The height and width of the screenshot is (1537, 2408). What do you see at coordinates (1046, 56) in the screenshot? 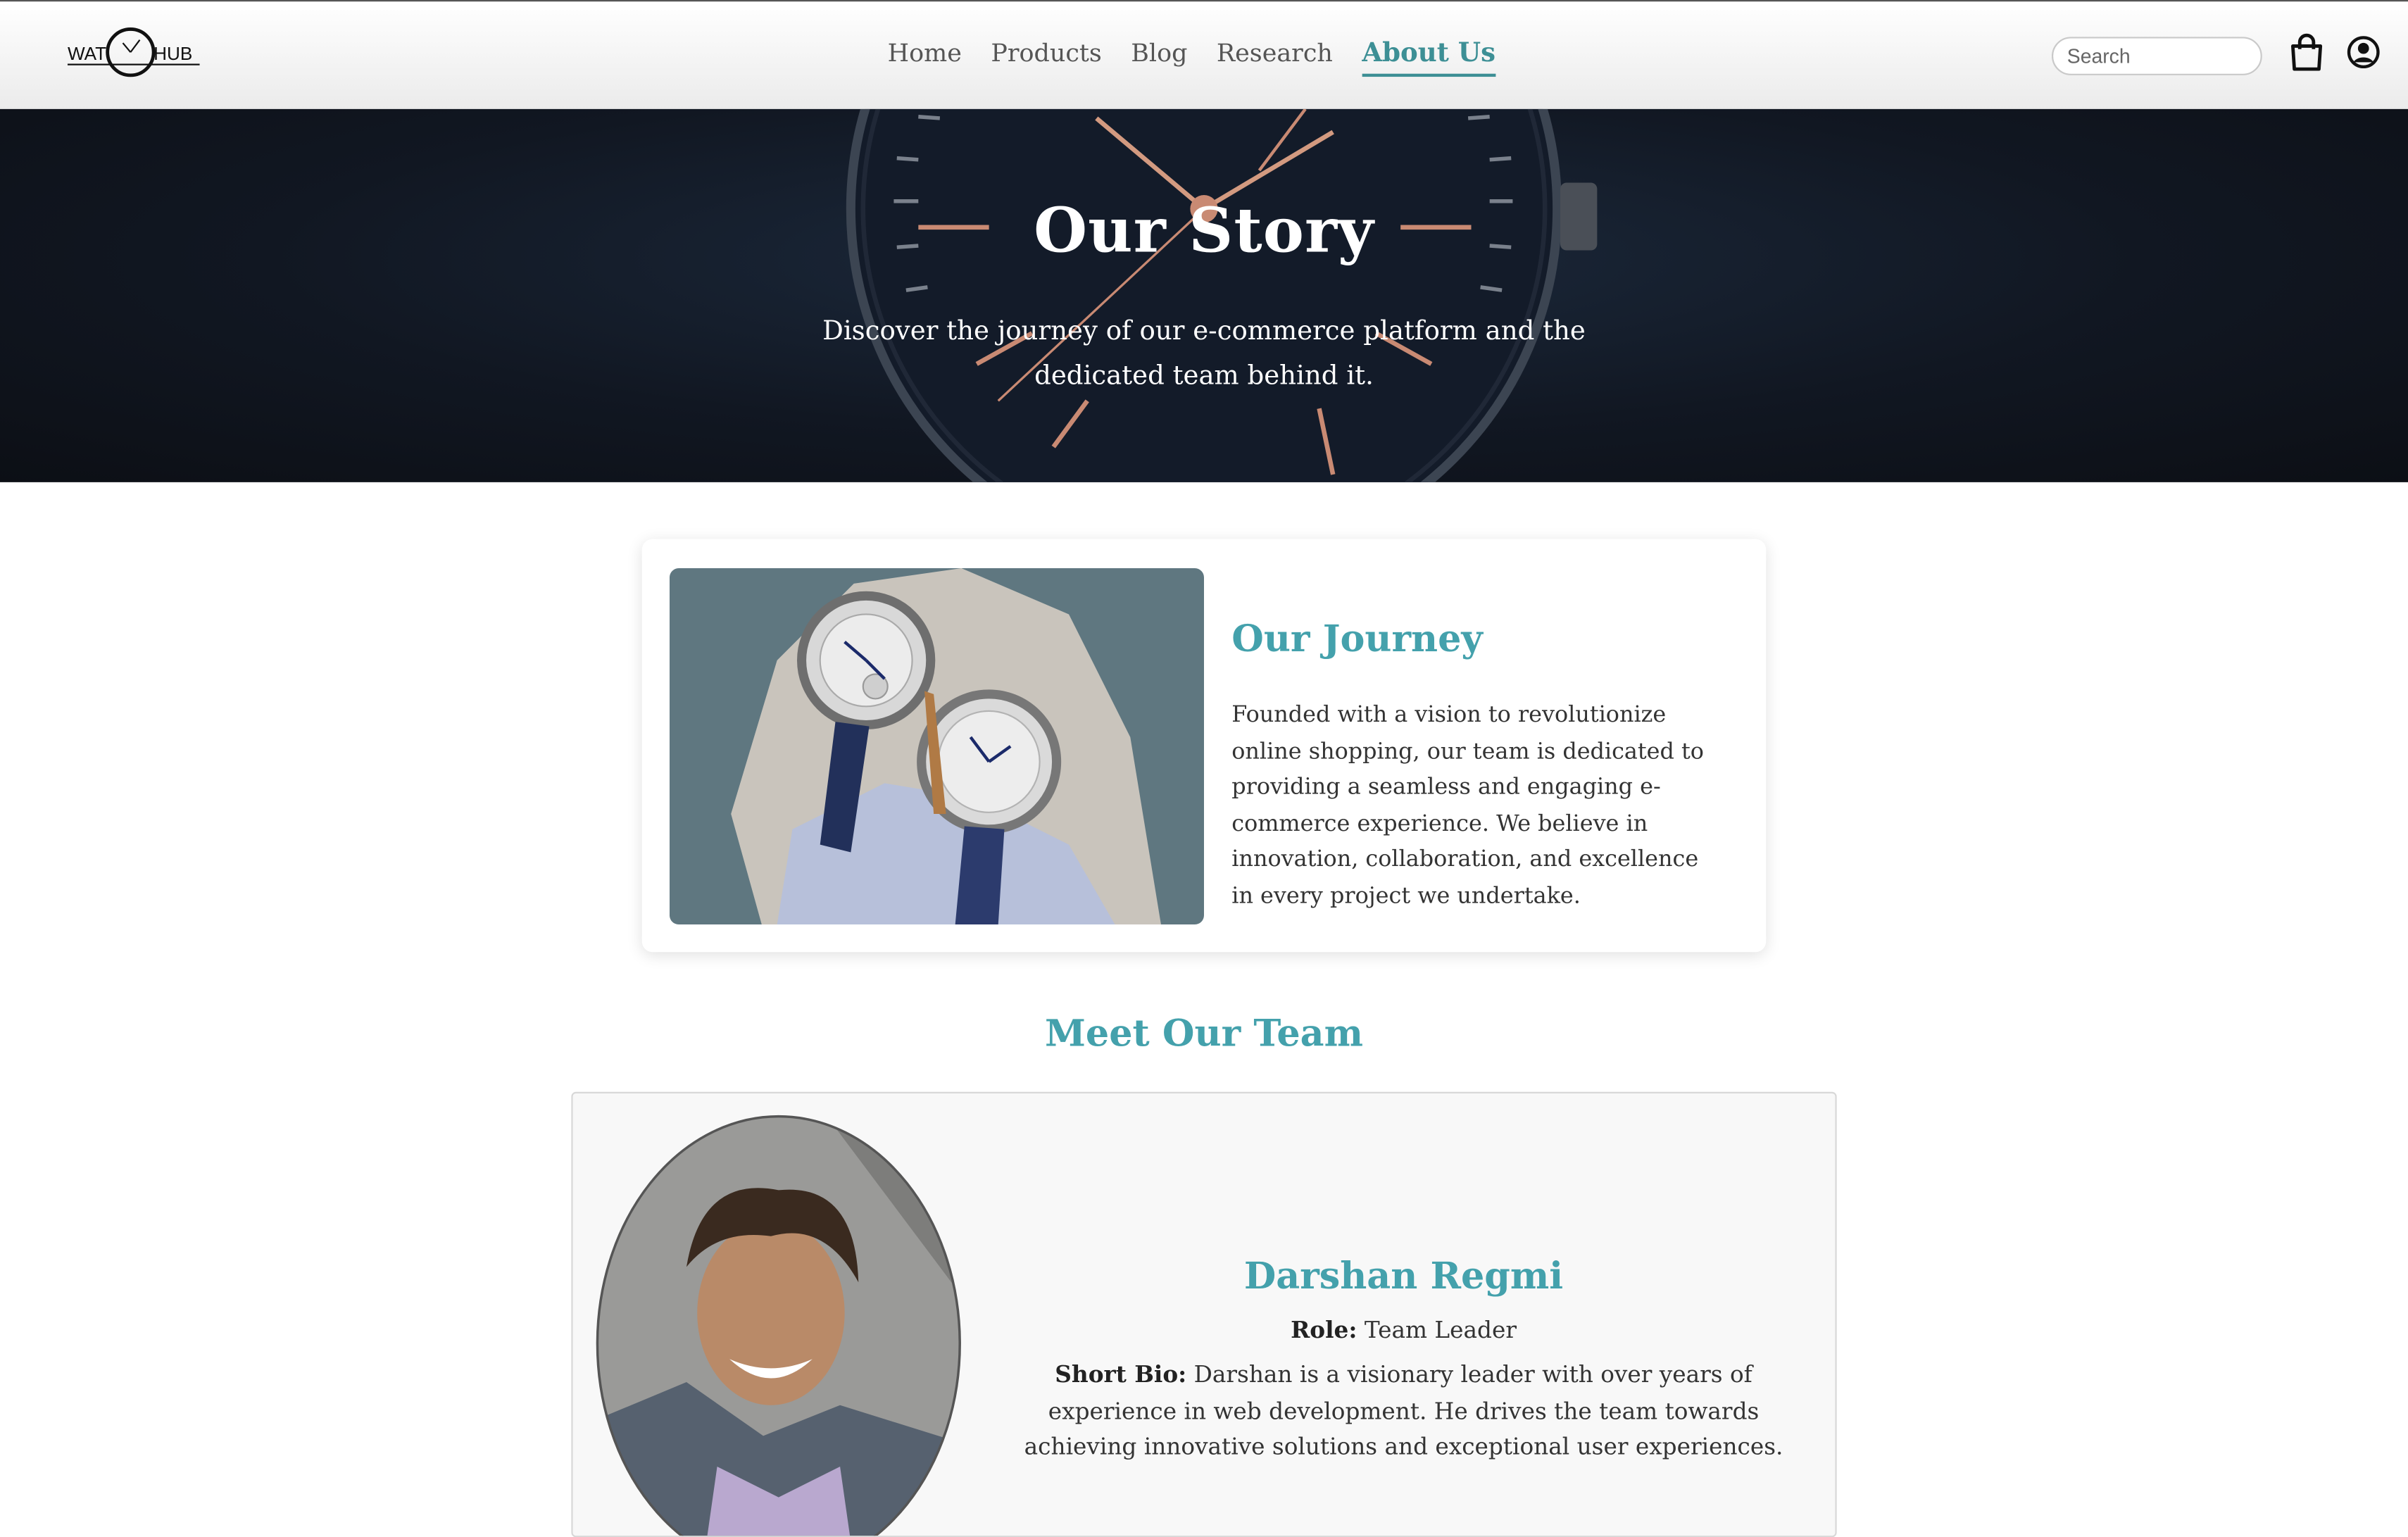
I see `nav-products: Products` at bounding box center [1046, 56].